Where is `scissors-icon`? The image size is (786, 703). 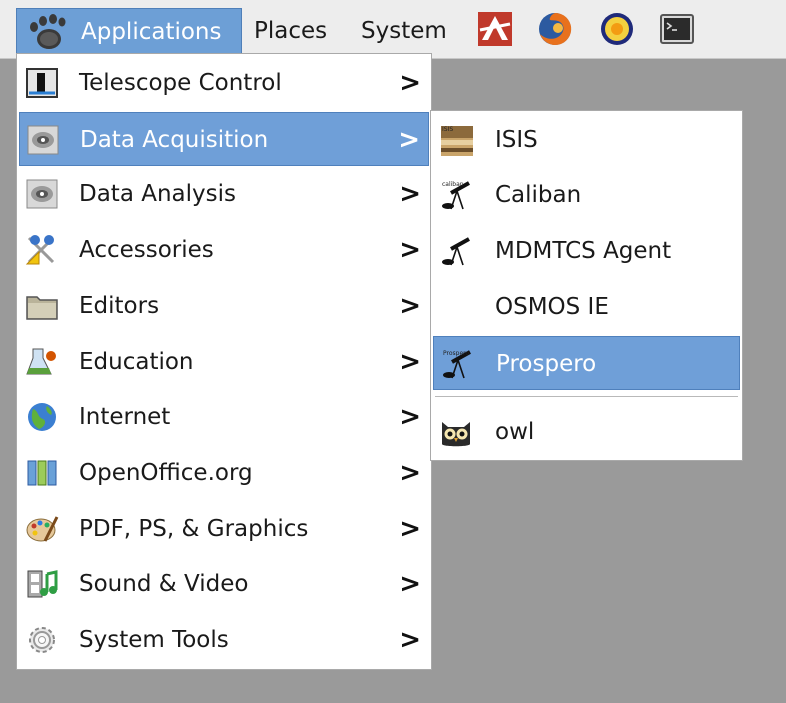
scissors-icon is located at coordinates (40, 250).